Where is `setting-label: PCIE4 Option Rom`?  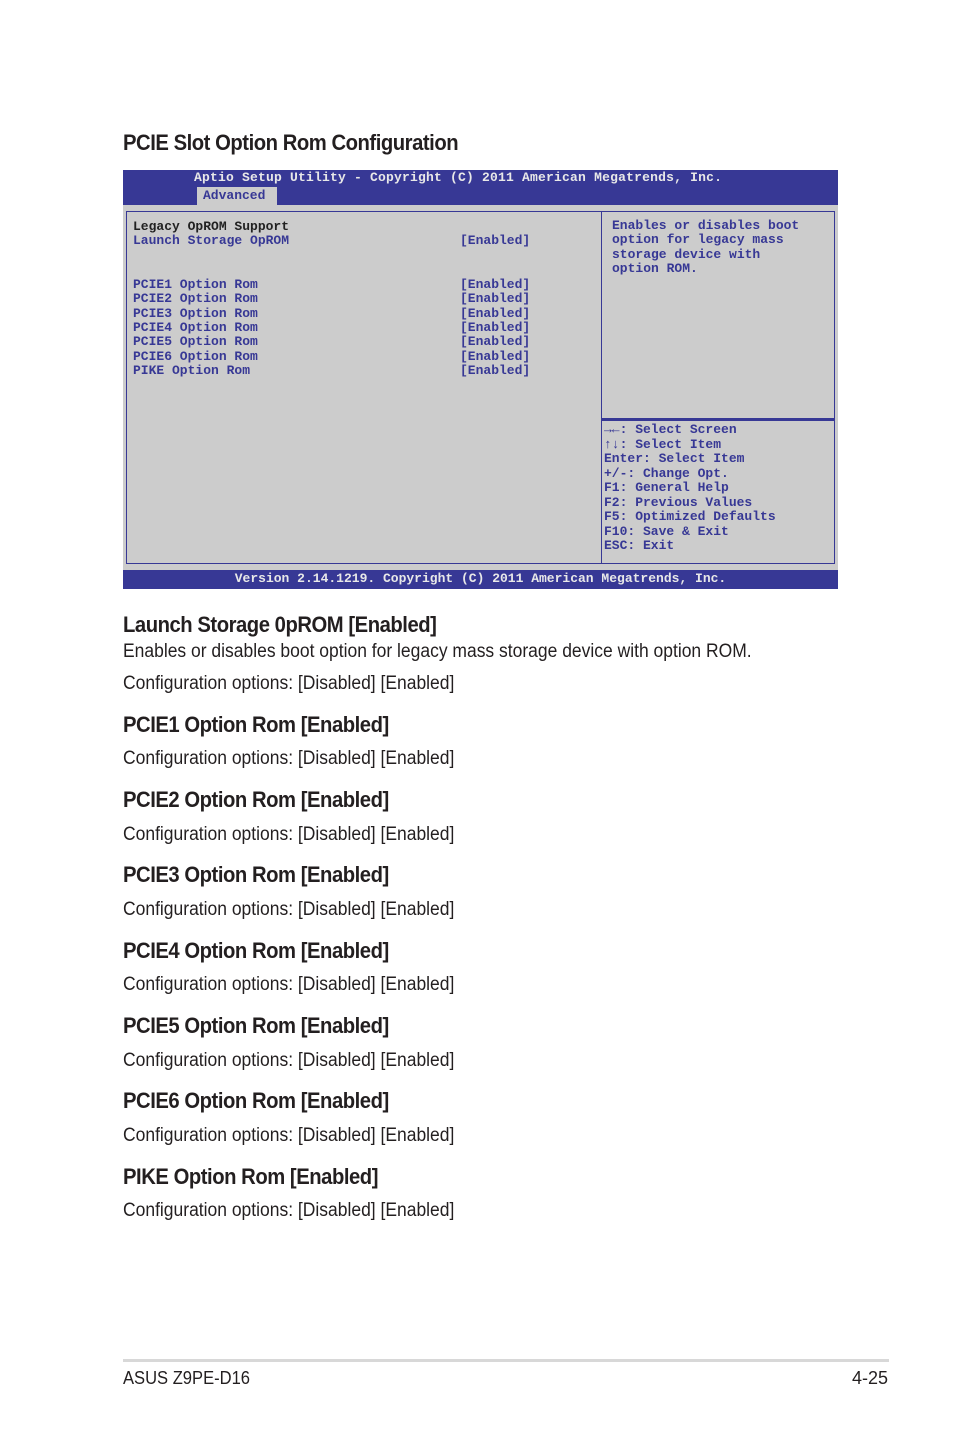
setting-label: PCIE4 Option Rom is located at coordinates (195, 327).